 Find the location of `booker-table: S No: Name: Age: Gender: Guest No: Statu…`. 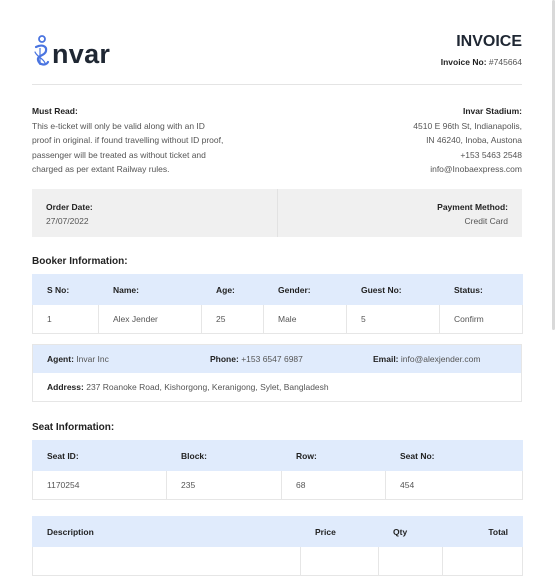

booker-table: S No: Name: Age: Gender: Guest No: Statu… is located at coordinates (277, 304).